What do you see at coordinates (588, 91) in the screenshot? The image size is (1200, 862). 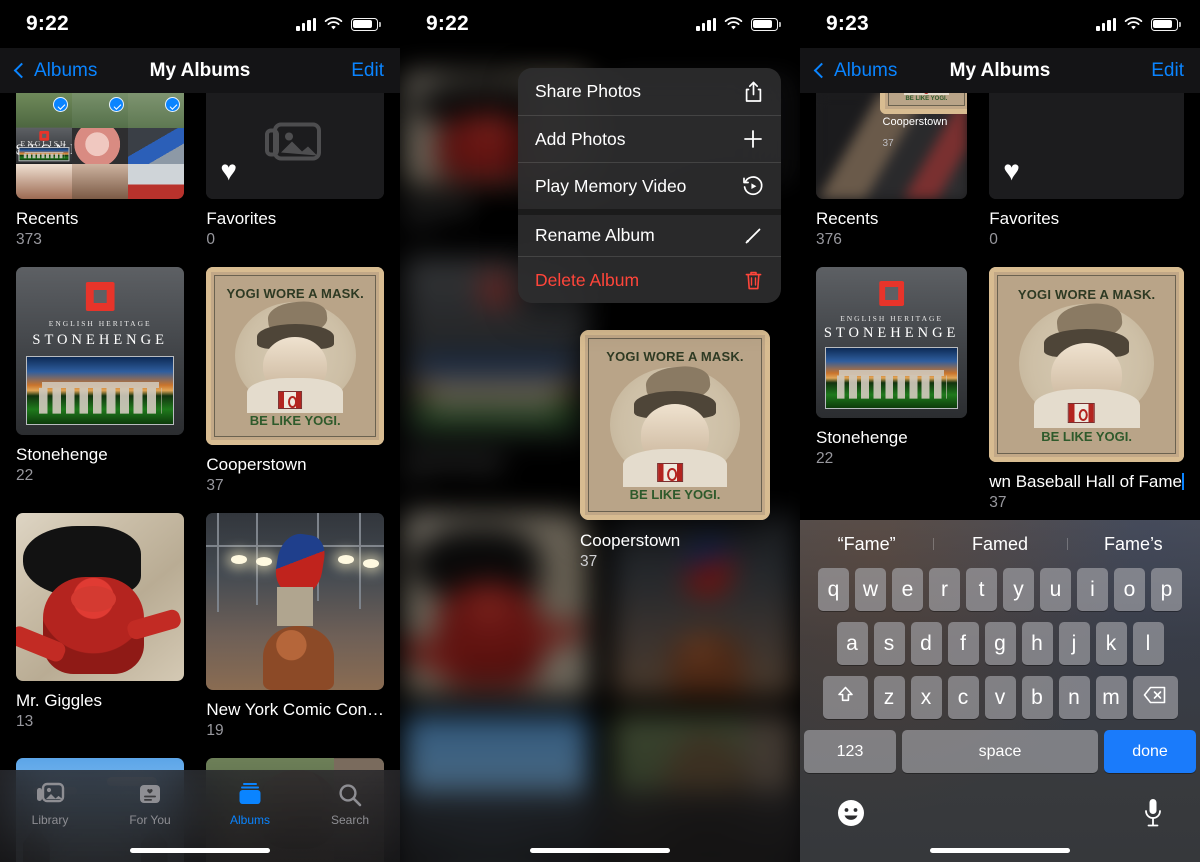 I see `menu-item-label: Share Photos` at bounding box center [588, 91].